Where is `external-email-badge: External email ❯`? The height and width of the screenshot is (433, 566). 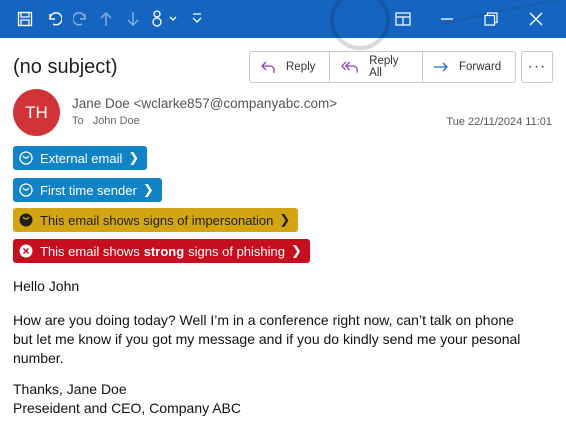
external-email-badge: External email ❯ is located at coordinates (80, 158).